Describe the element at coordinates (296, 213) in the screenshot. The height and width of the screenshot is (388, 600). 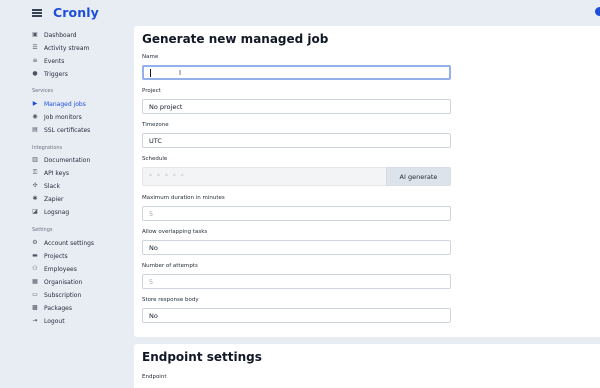
I see `max-duration-input: 5` at that location.